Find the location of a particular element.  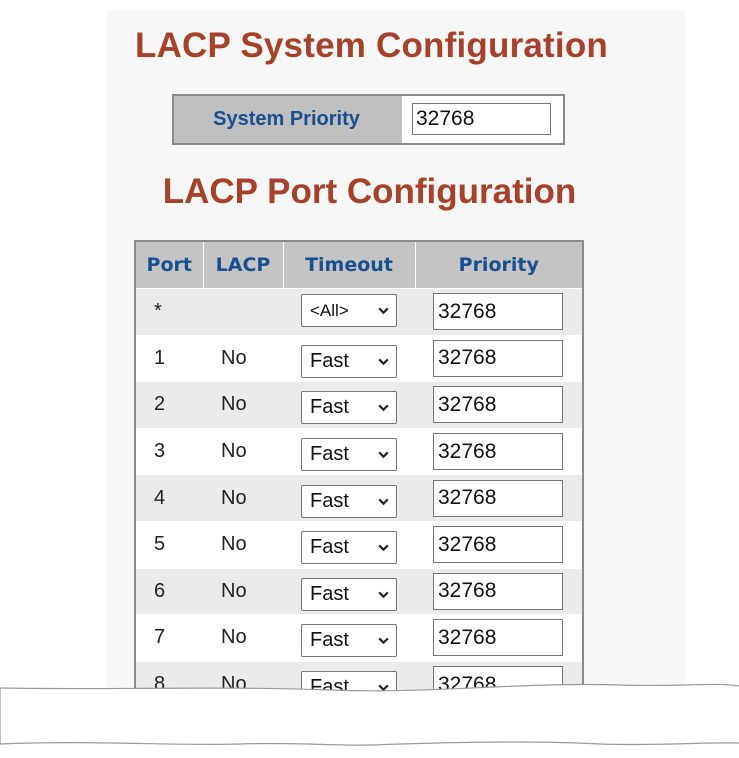

table-row: 6 No Fast is located at coordinates (359, 591).